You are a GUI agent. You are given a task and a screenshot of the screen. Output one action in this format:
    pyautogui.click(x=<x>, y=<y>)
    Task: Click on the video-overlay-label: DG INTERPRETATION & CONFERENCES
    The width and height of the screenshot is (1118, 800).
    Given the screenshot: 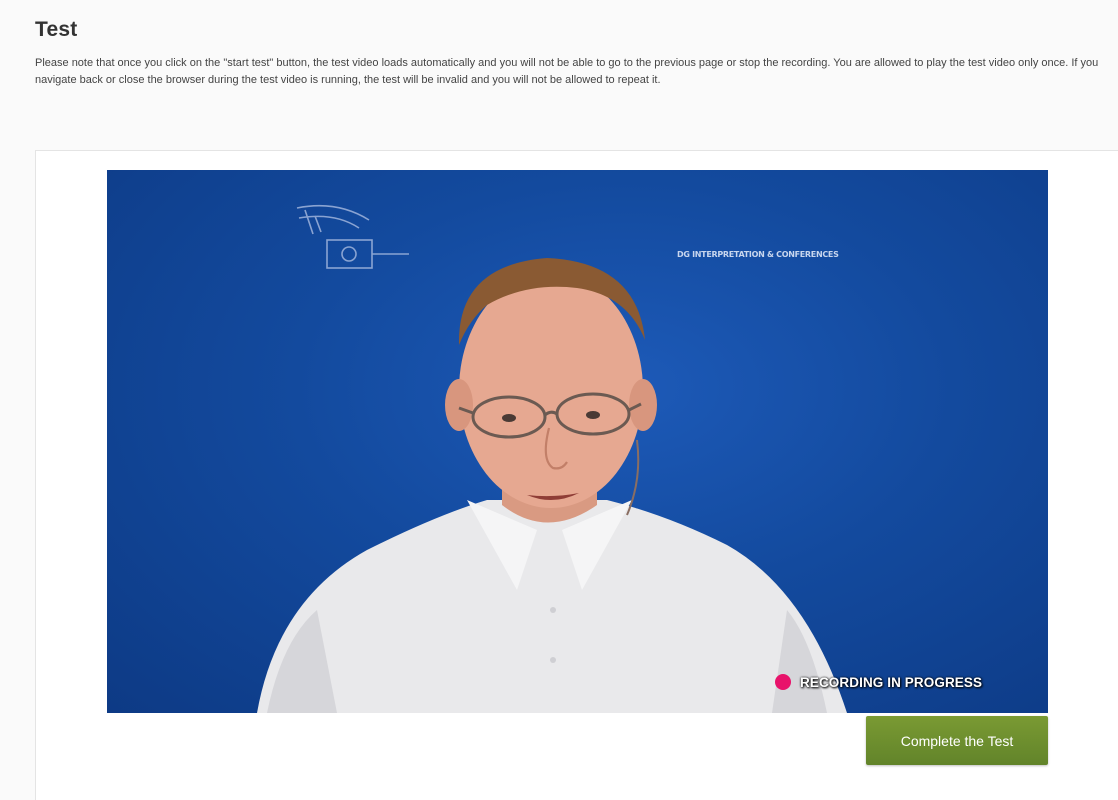 What is the action you would take?
    pyautogui.click(x=758, y=254)
    